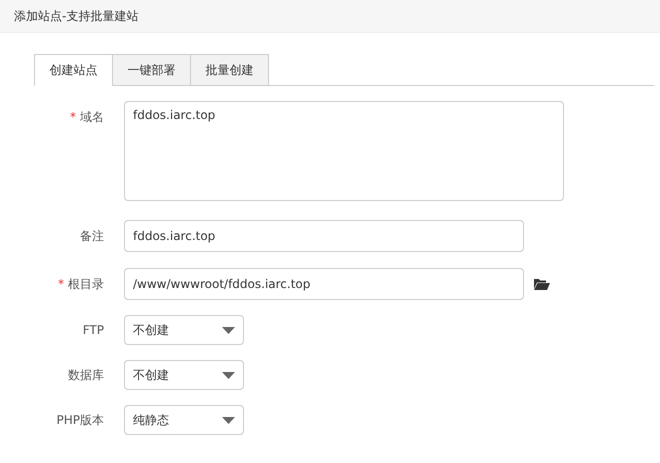 The width and height of the screenshot is (660, 463). I want to click on field-label: PHP版本, so click(80, 420).